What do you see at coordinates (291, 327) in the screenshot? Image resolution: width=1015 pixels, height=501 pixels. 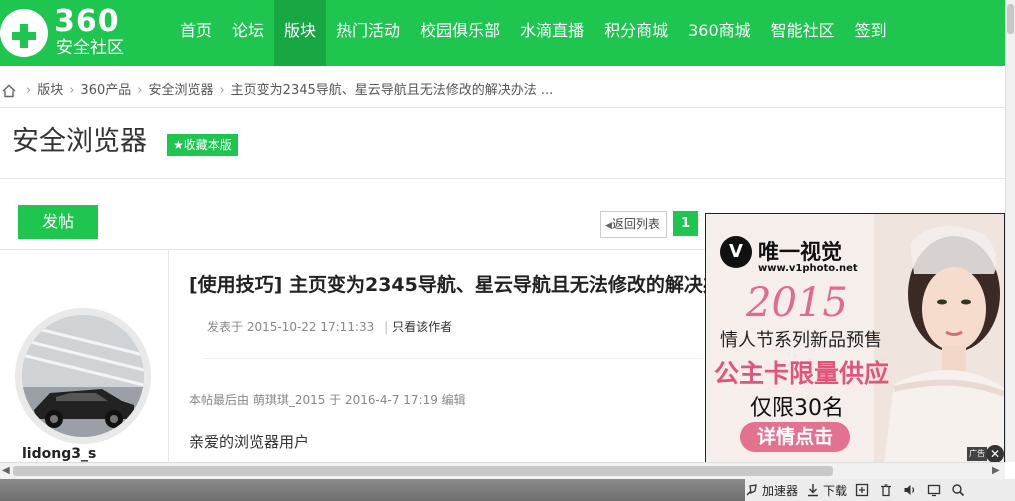 I see `post-date: 发表于 2015-10-22 17:11:33` at bounding box center [291, 327].